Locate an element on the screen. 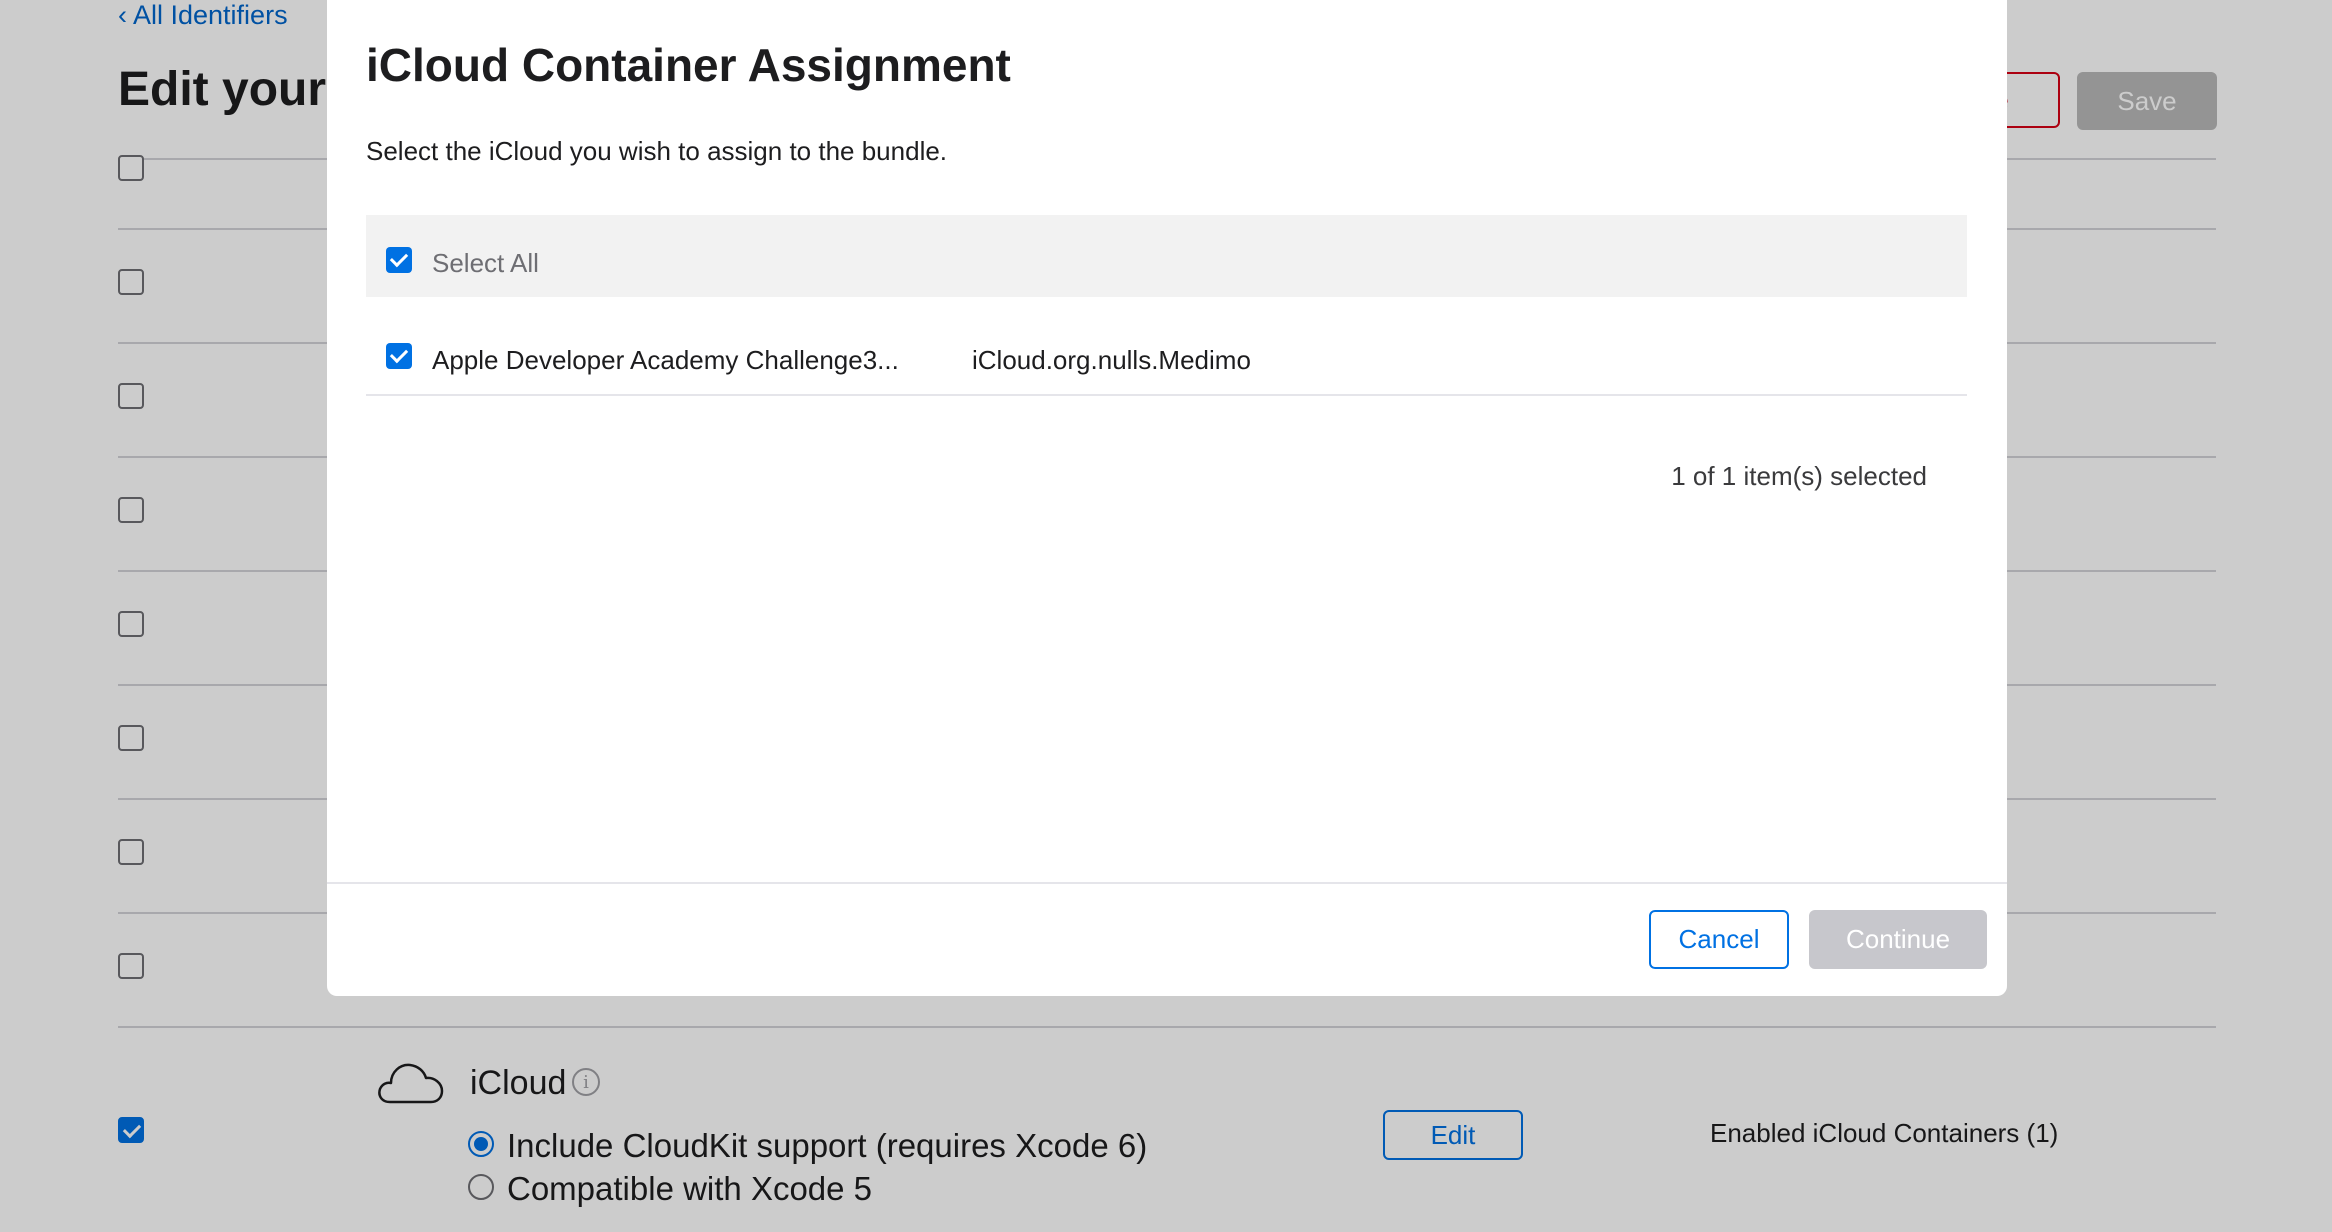  cancel-button-label: Cancel is located at coordinates (1719, 939).